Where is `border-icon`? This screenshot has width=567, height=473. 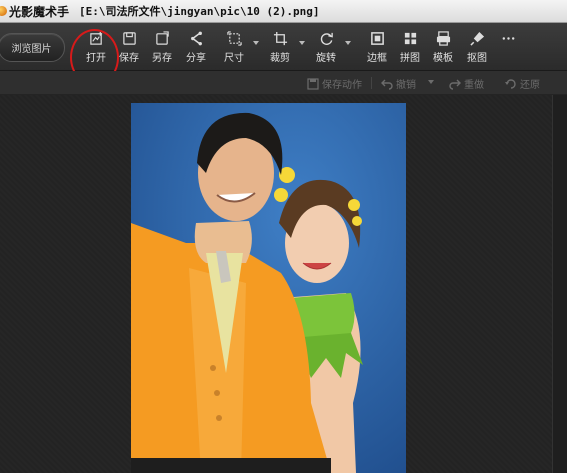
border-icon is located at coordinates (377, 38).